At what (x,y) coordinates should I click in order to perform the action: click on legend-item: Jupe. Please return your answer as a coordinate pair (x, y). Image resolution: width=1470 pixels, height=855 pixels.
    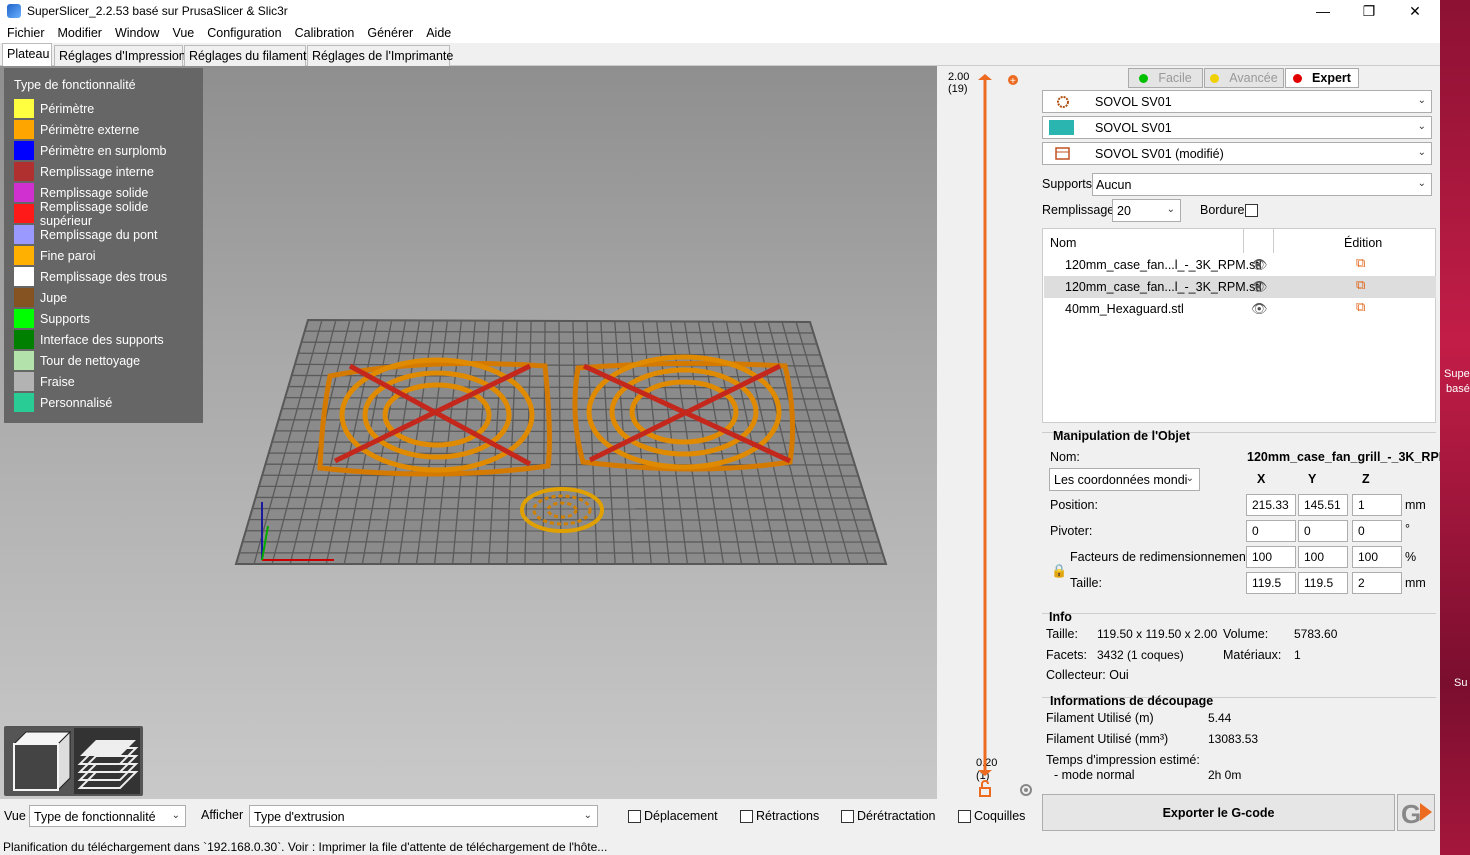
    Looking at the image, I should click on (40, 297).